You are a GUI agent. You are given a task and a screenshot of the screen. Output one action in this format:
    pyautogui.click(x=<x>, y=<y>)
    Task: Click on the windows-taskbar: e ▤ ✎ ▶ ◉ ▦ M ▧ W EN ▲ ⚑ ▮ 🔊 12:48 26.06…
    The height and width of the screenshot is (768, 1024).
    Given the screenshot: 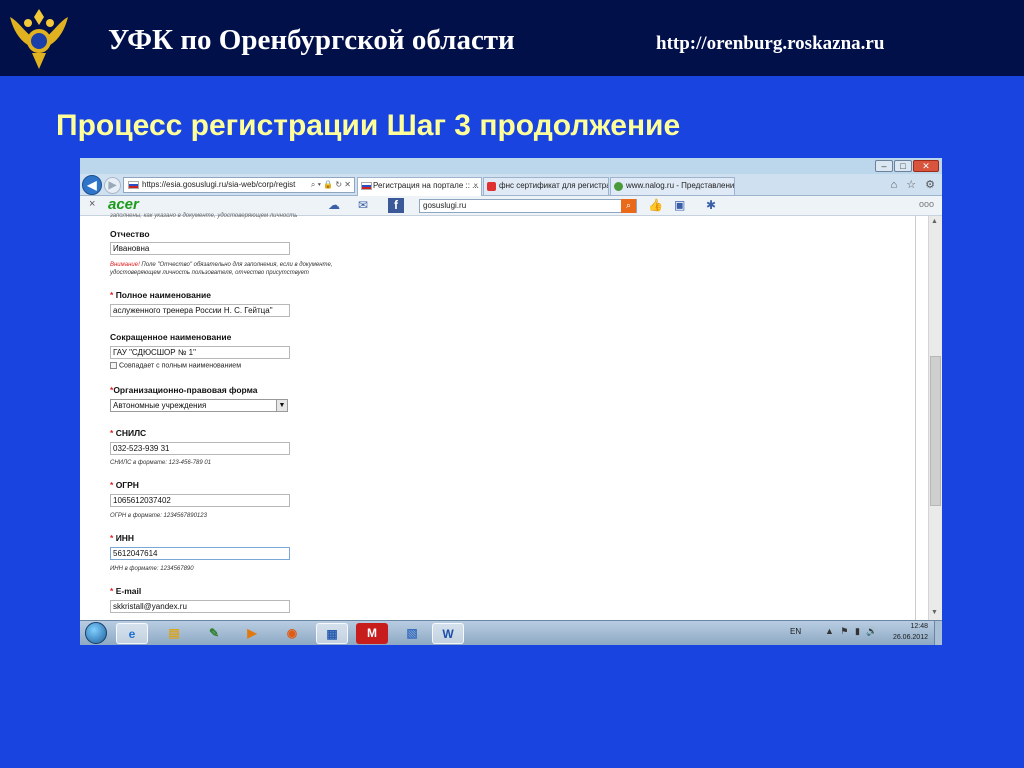 What is the action you would take?
    pyautogui.click(x=511, y=632)
    